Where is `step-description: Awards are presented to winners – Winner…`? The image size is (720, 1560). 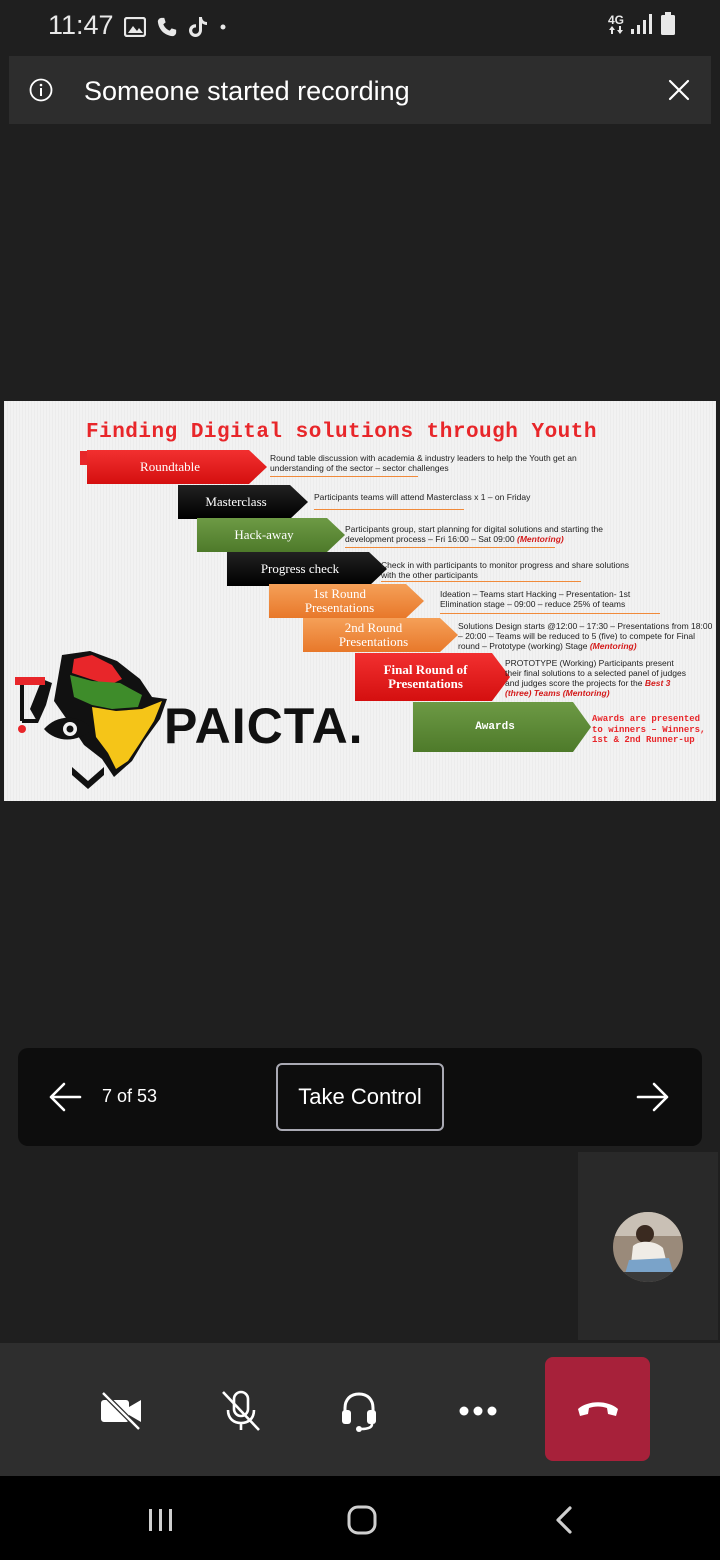
step-description: Awards are presented to winners – Winner… is located at coordinates (649, 729).